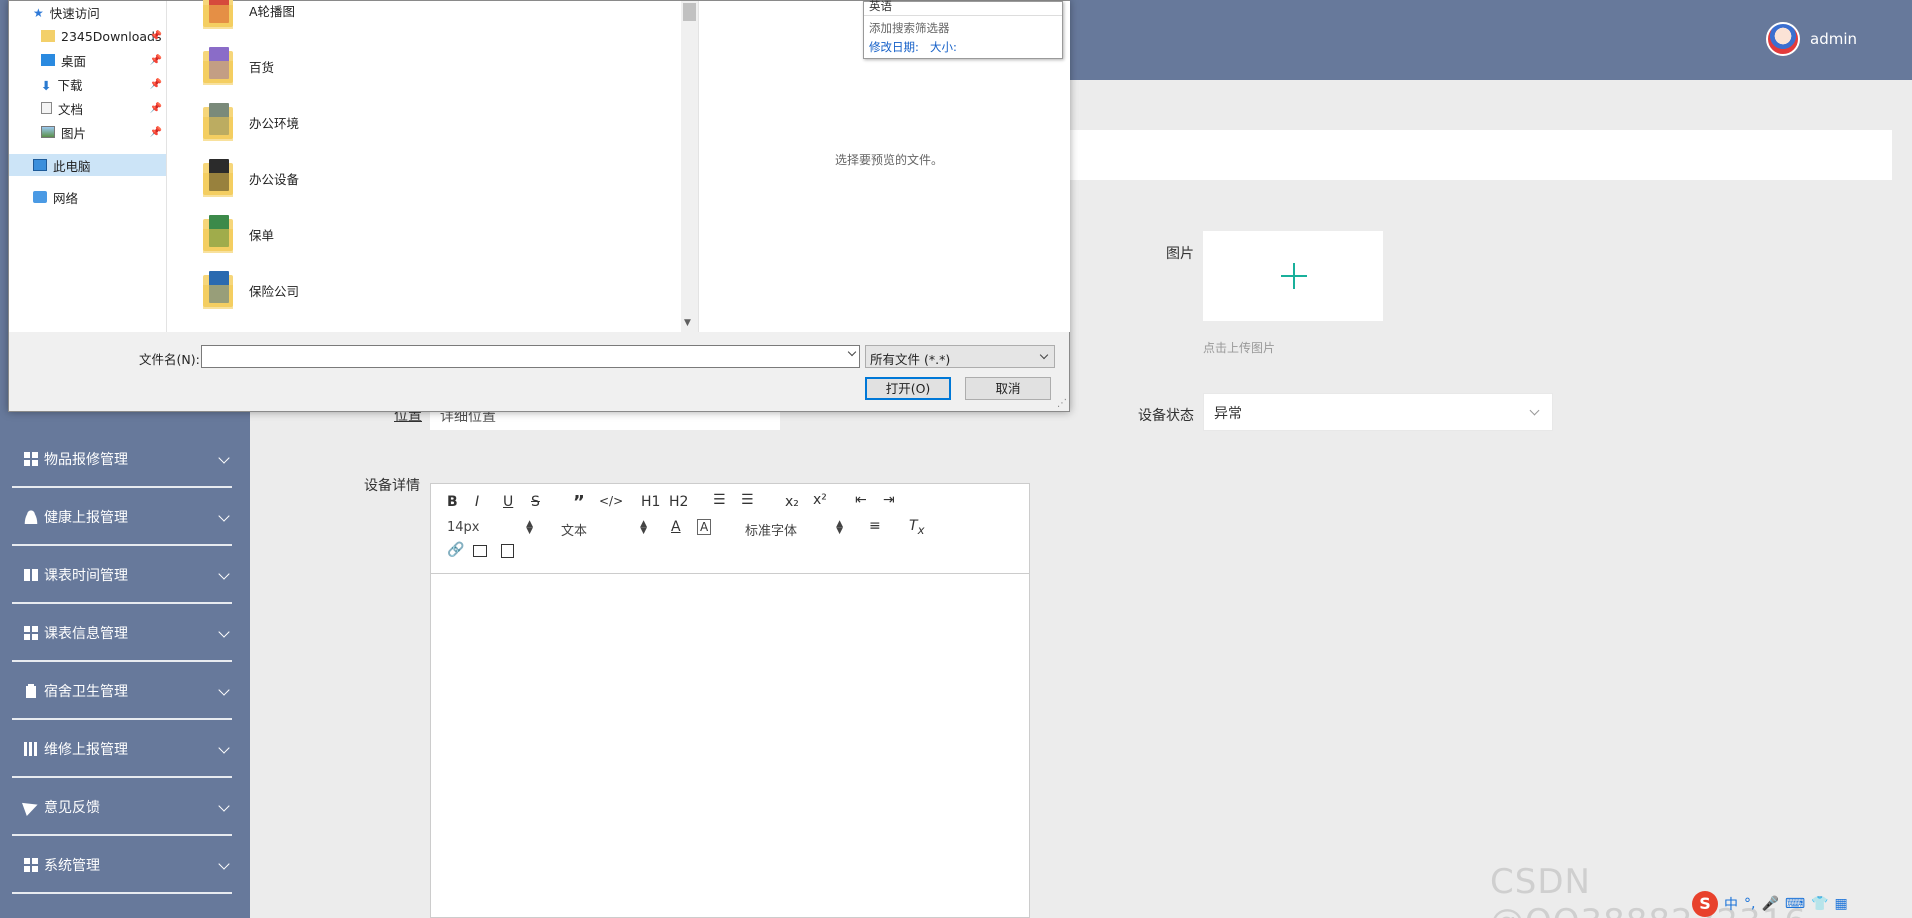 The width and height of the screenshot is (1912, 918). Describe the element at coordinates (40, 165) in the screenshot. I see `computer-icon` at that location.